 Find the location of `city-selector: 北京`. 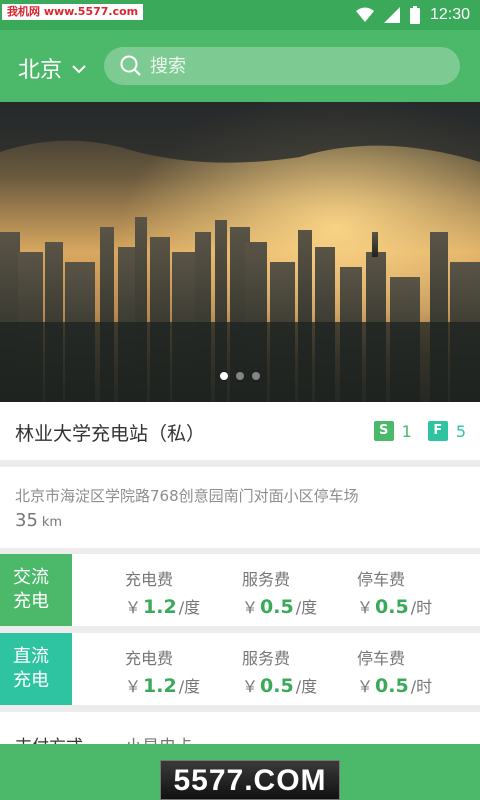

city-selector: 北京 is located at coordinates (52, 68).